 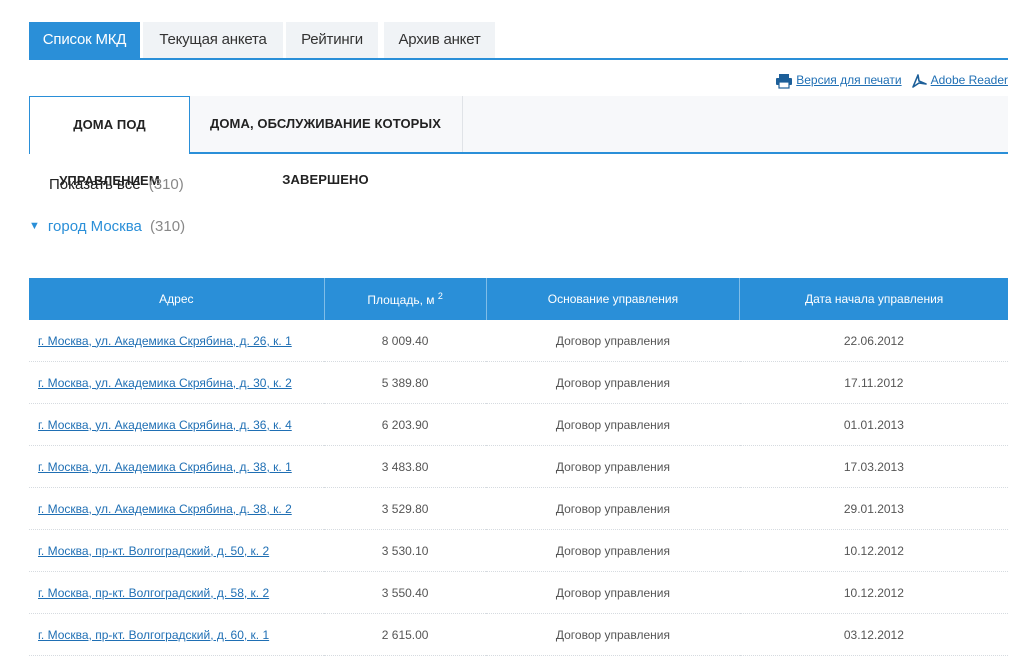 I want to click on show-all-count: (310), so click(x=166, y=184).